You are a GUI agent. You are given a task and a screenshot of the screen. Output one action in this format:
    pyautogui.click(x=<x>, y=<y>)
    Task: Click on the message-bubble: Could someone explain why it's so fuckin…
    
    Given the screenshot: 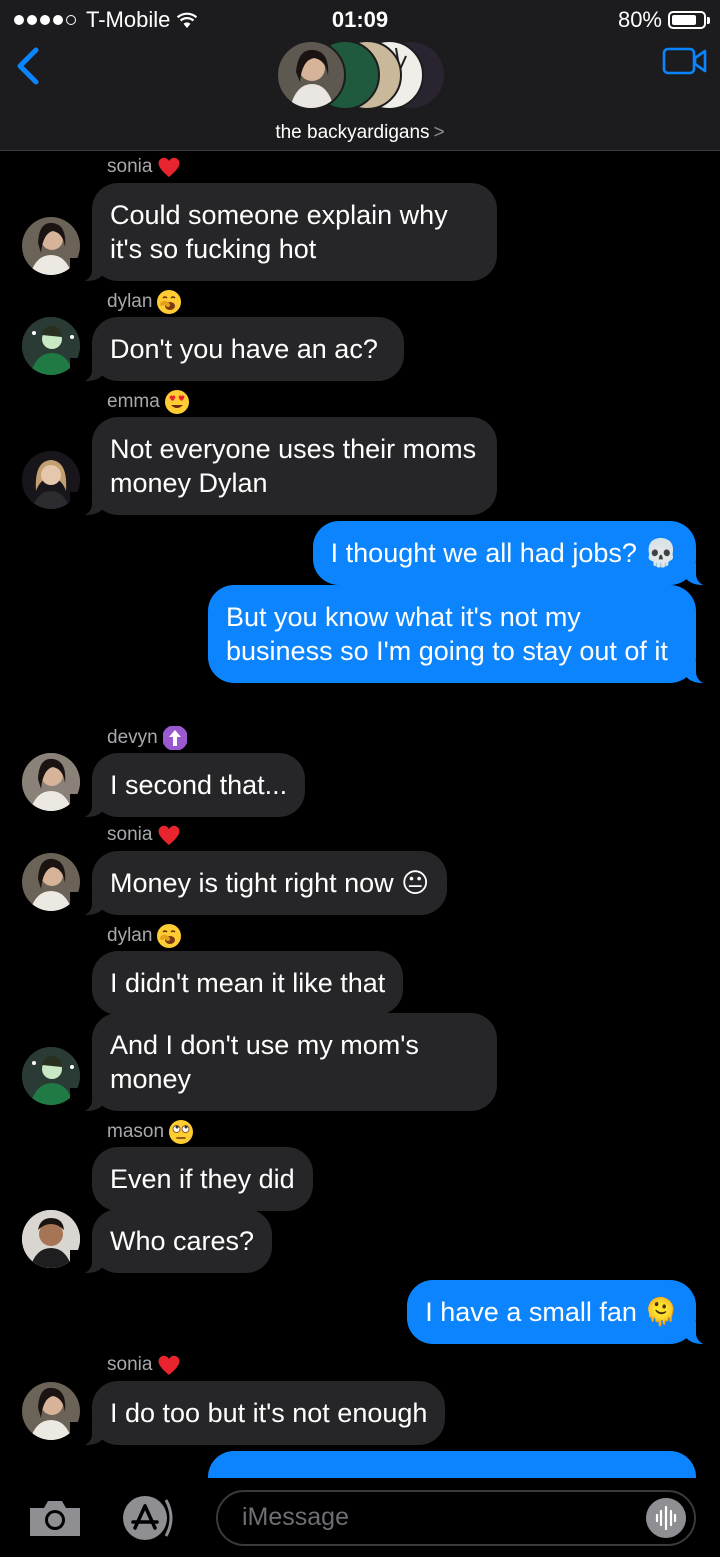 What is the action you would take?
    pyautogui.click(x=283, y=232)
    